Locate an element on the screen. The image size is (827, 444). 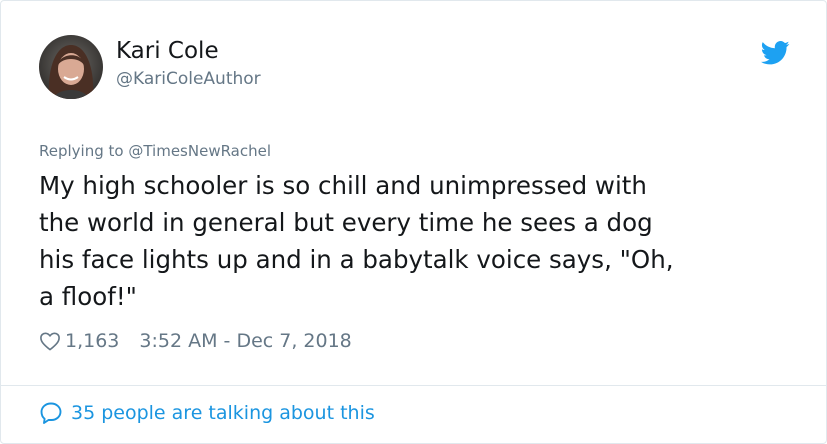
divider is located at coordinates (413, 385).